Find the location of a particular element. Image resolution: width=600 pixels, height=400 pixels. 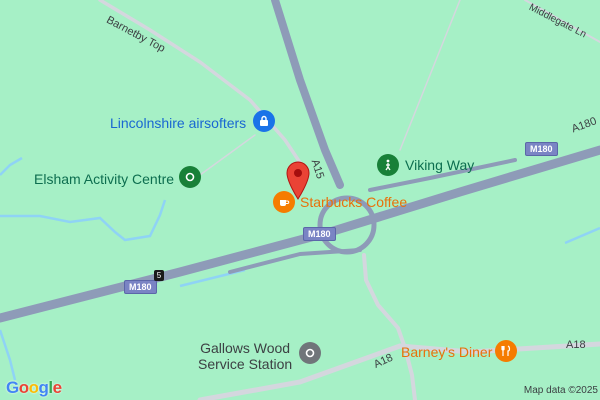

hiking-icon is located at coordinates (388, 165).